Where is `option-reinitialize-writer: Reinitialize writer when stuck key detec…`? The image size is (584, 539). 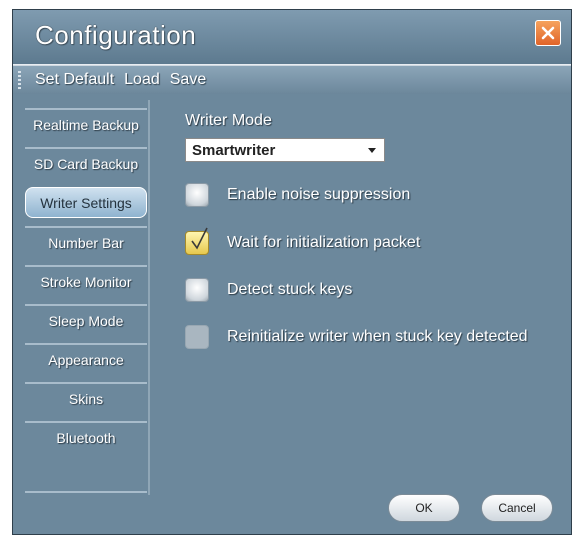 option-reinitialize-writer: Reinitialize writer when stuck key detec… is located at coordinates (356, 337).